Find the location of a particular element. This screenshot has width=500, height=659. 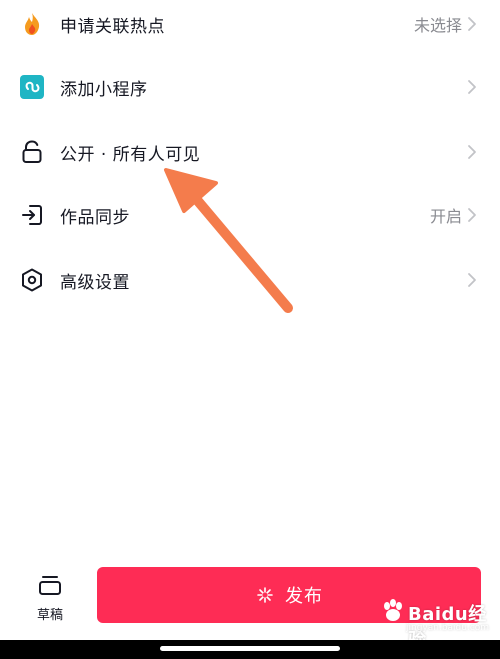

flame-icon is located at coordinates (32, 24).